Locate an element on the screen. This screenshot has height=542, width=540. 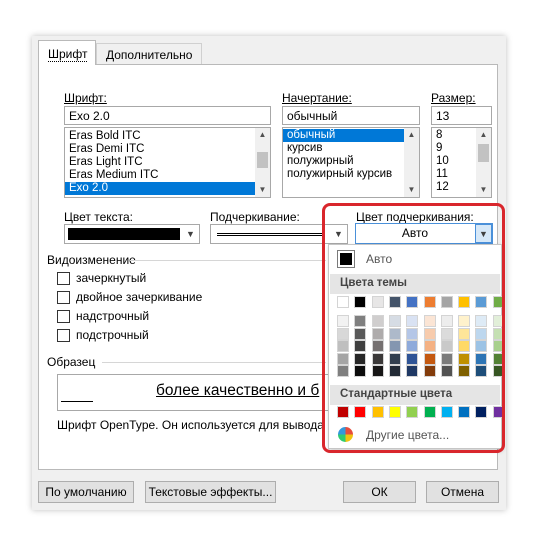
underline-label: Подчеркивание: is located at coordinates (255, 217).